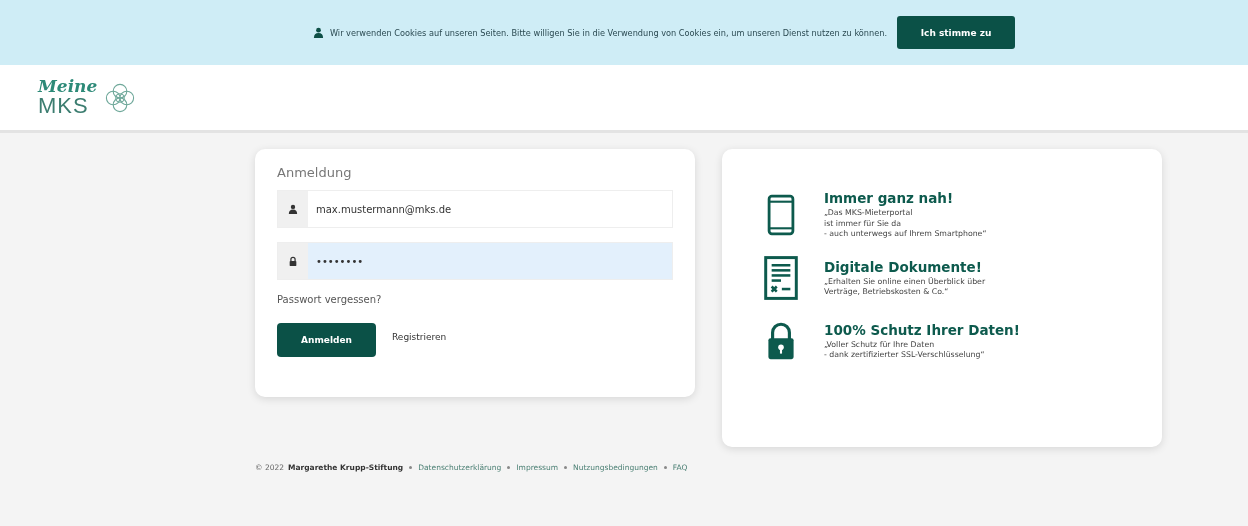  Describe the element at coordinates (781, 278) in the screenshot. I see `document-icon` at that location.